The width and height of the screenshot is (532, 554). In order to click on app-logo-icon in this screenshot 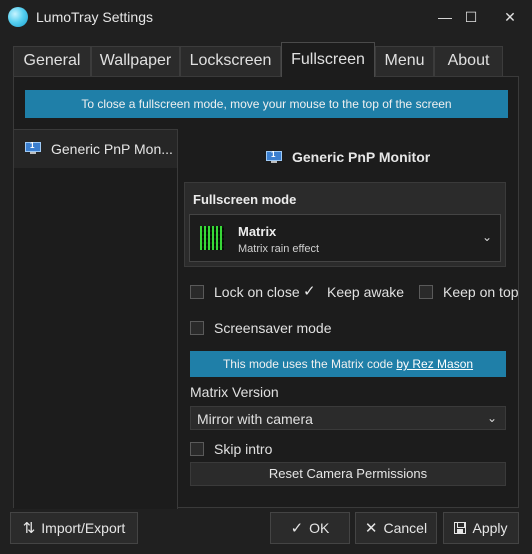, I will do `click(18, 17)`.